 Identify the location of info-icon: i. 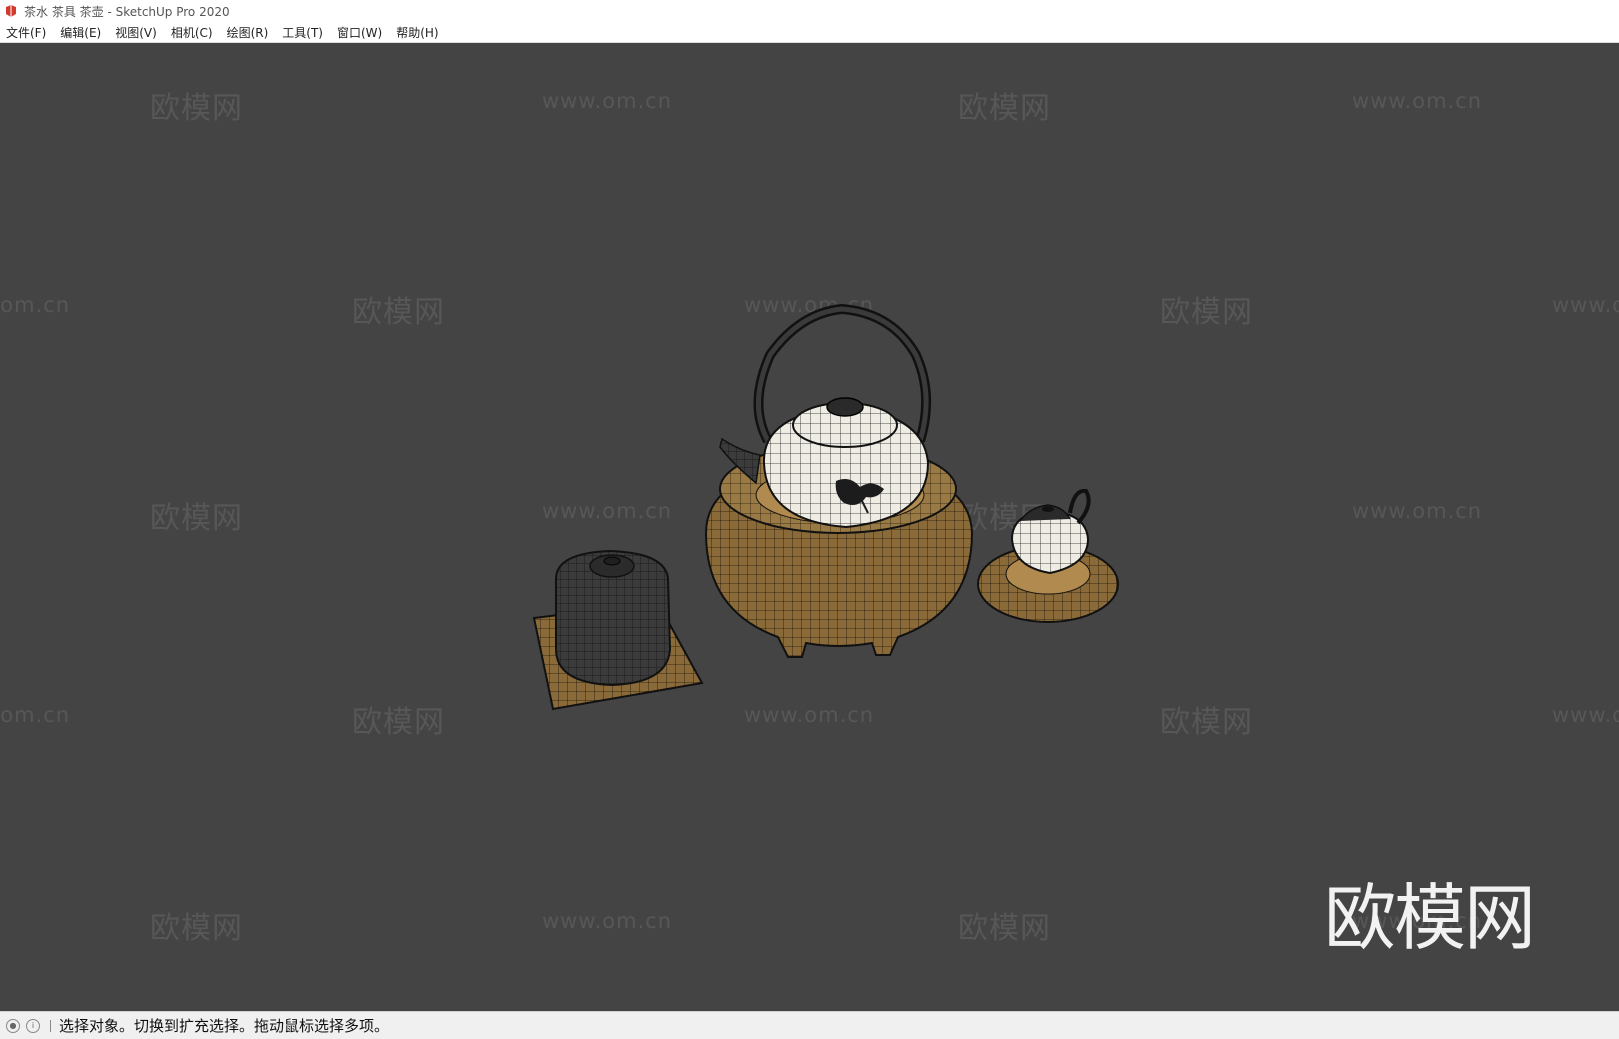
(33, 1025).